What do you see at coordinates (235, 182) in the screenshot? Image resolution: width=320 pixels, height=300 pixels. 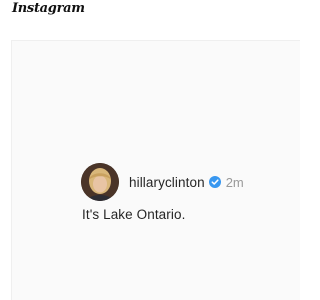 I see `post-timestamp: 2m` at bounding box center [235, 182].